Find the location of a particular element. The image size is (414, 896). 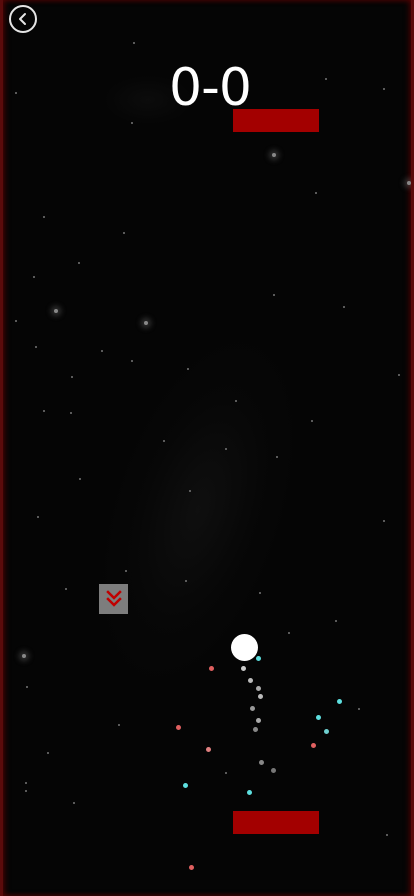

score-display: 0-0 is located at coordinates (210, 88).